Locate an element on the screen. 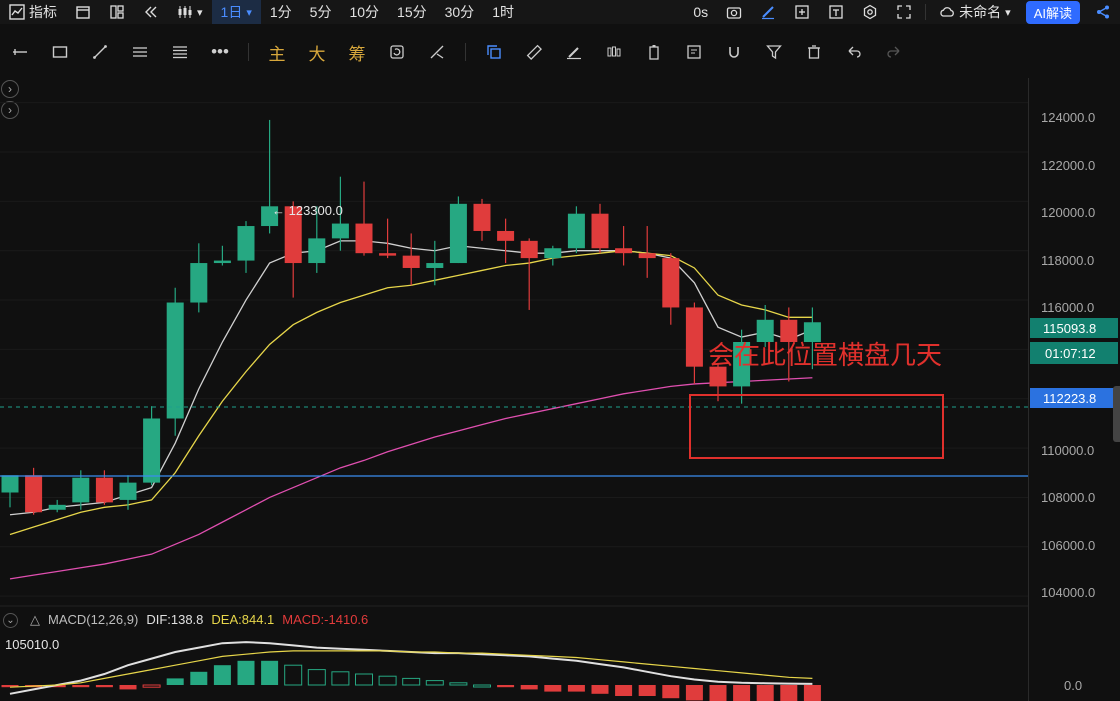  price-tick: 118000.0 is located at coordinates (1067, 260).